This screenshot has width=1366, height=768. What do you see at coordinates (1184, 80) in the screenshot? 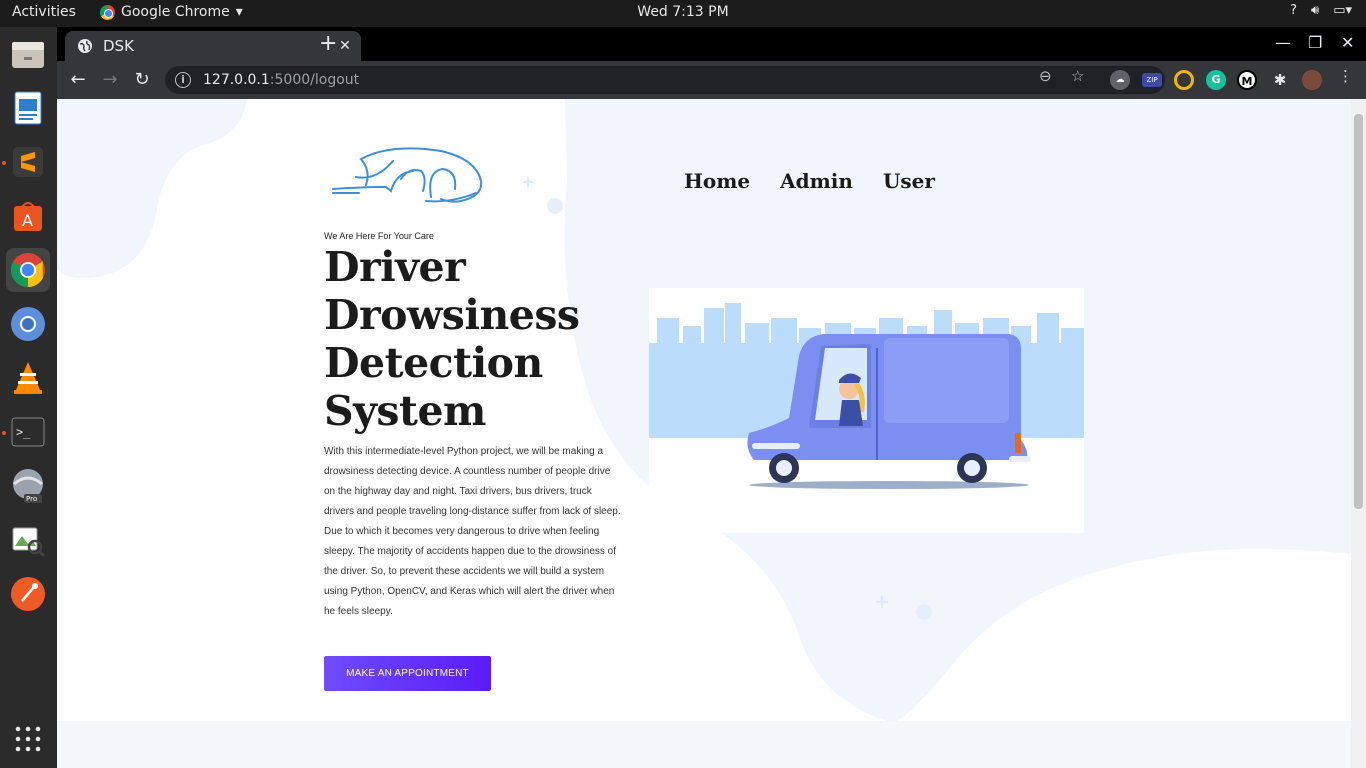
I see `ring-icon` at bounding box center [1184, 80].